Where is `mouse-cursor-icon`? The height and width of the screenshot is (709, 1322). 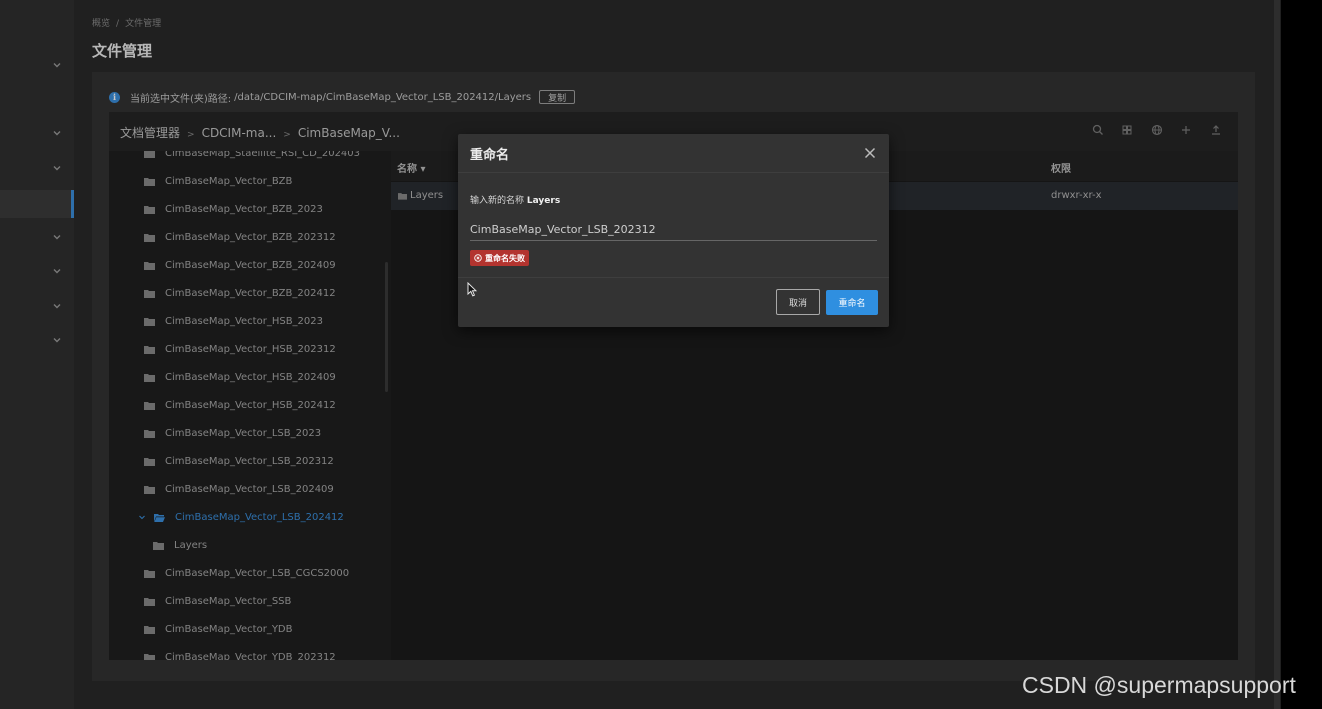
mouse-cursor-icon is located at coordinates (472, 289).